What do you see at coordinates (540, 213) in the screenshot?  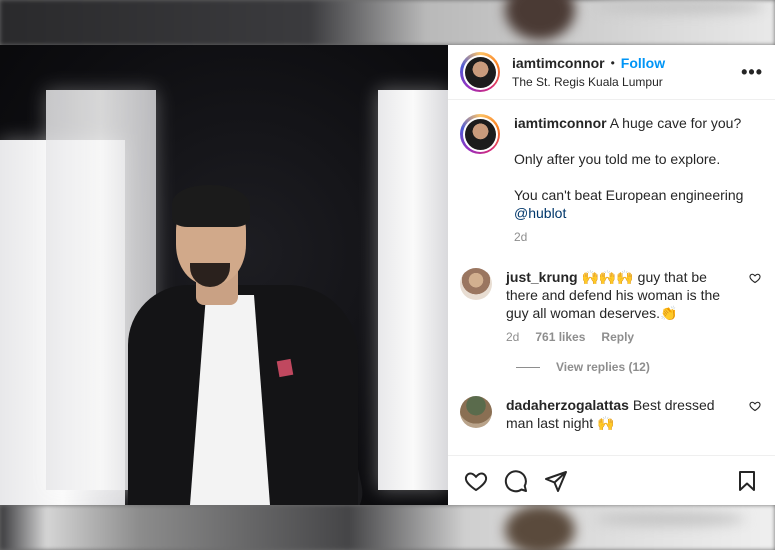 I see `mention-link: @hublot` at bounding box center [540, 213].